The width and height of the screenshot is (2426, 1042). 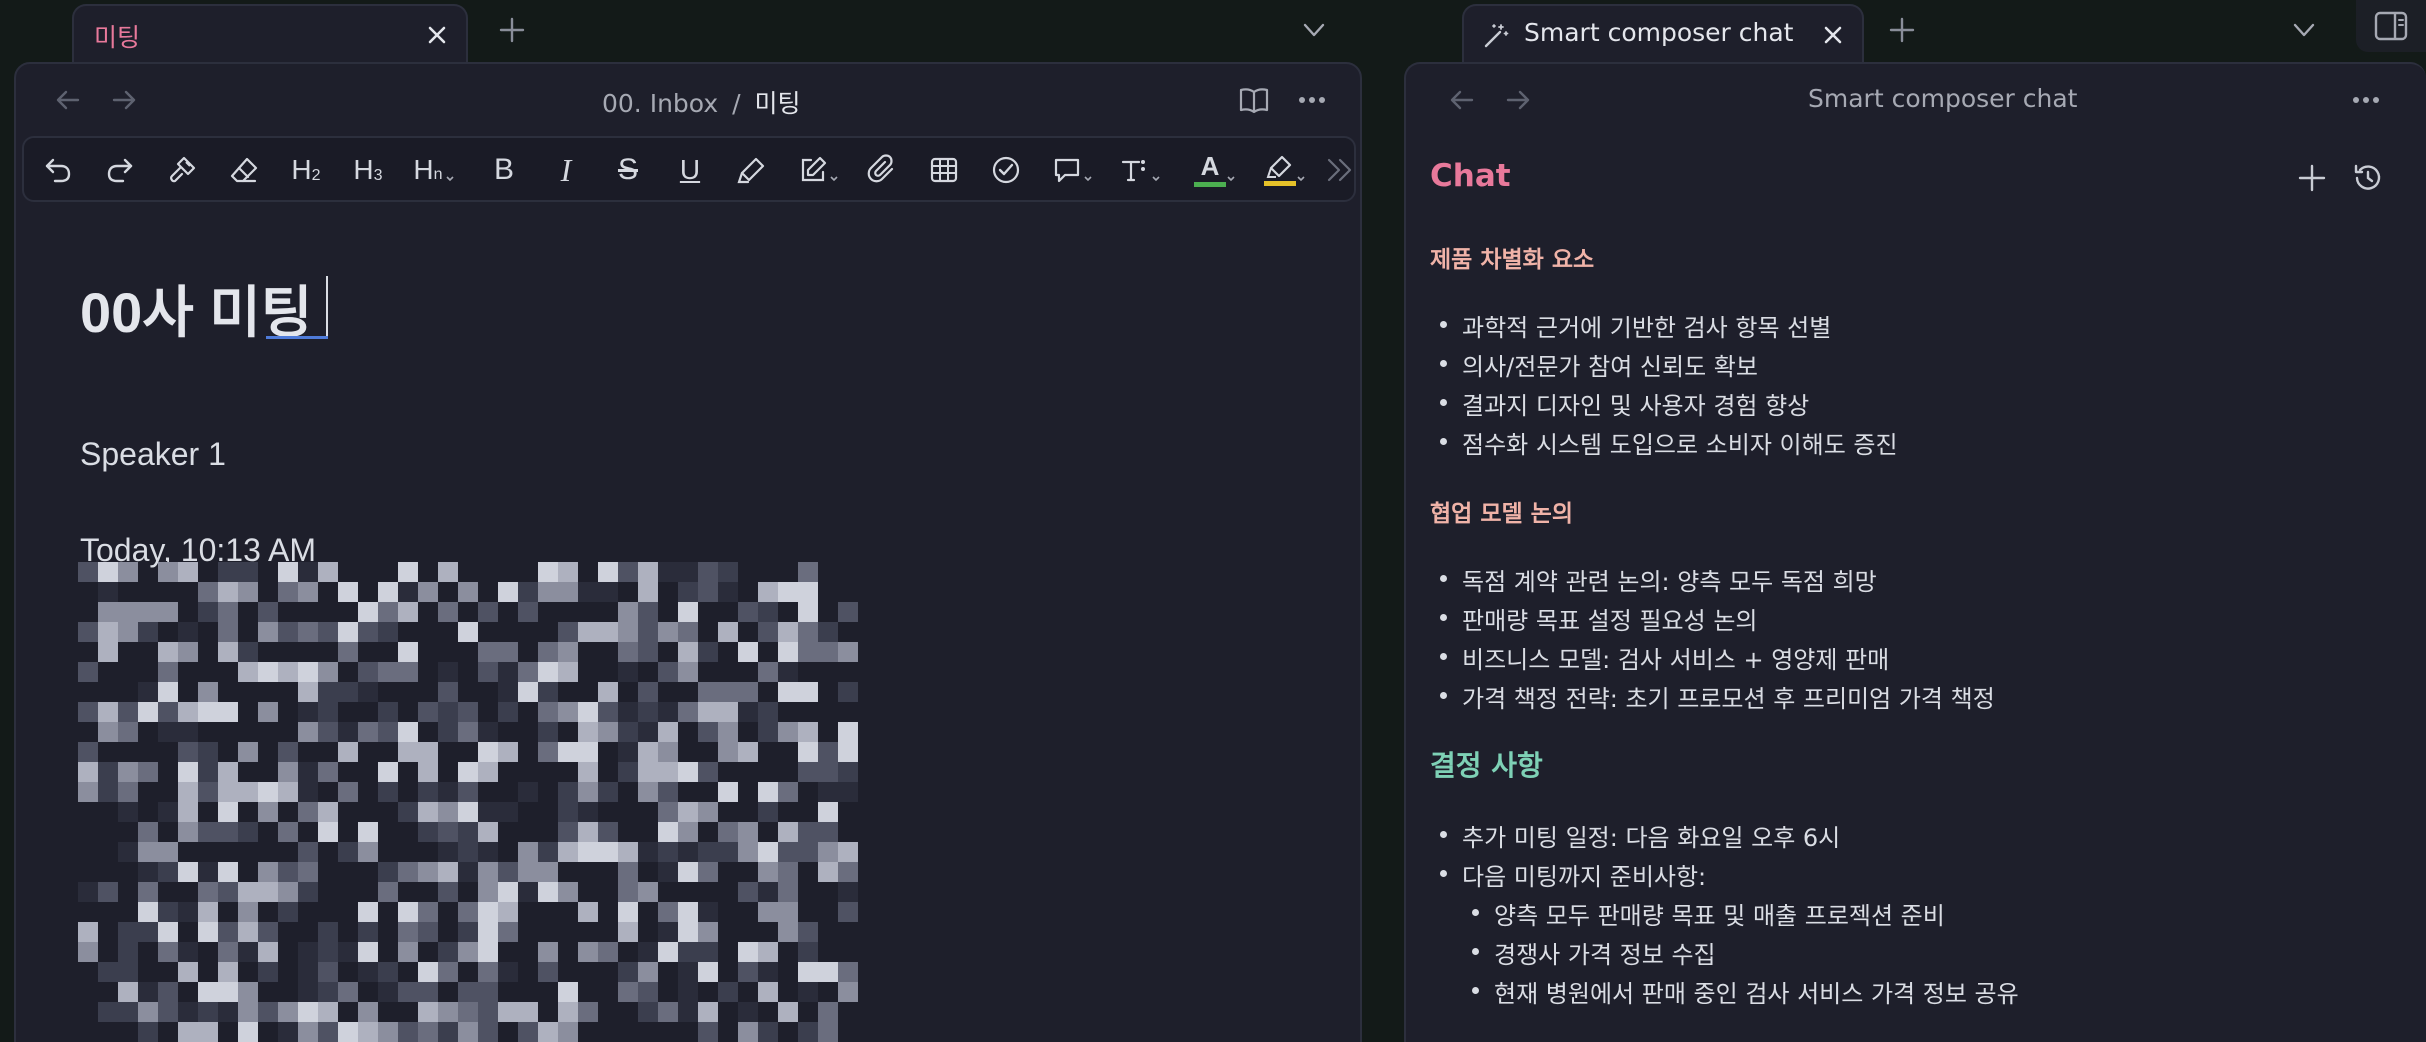 What do you see at coordinates (1669, 442) in the screenshot?
I see `list-item: 점수화 시스템 도입으로 소비자 이해도 증진` at bounding box center [1669, 442].